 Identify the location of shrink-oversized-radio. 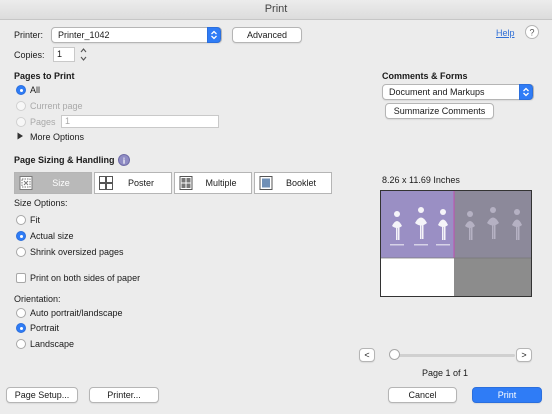
(21, 252).